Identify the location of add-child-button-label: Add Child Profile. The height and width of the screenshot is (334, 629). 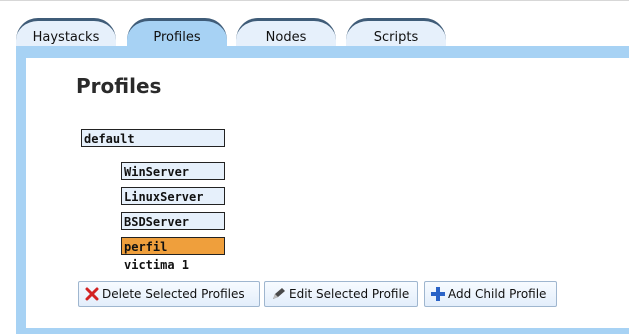
(497, 294).